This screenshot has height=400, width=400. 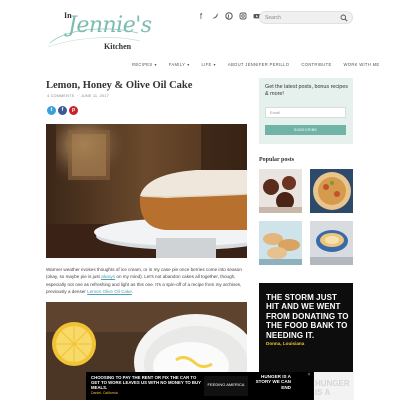 I want to click on search-placeholder: Search, so click(x=273, y=18).